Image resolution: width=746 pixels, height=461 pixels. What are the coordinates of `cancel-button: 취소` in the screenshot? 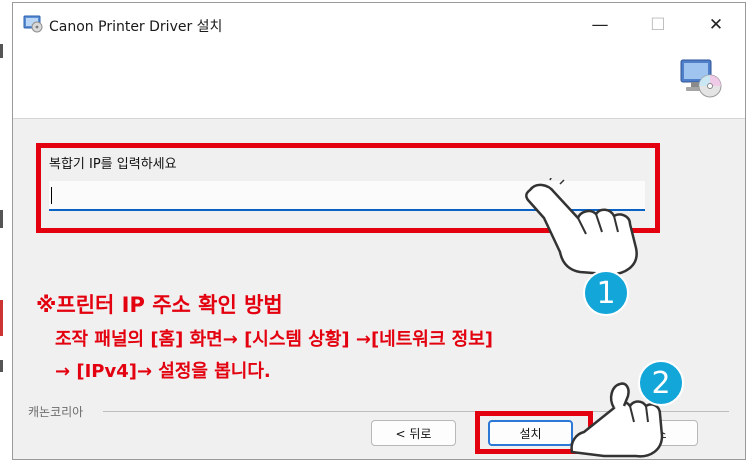 It's located at (655, 433).